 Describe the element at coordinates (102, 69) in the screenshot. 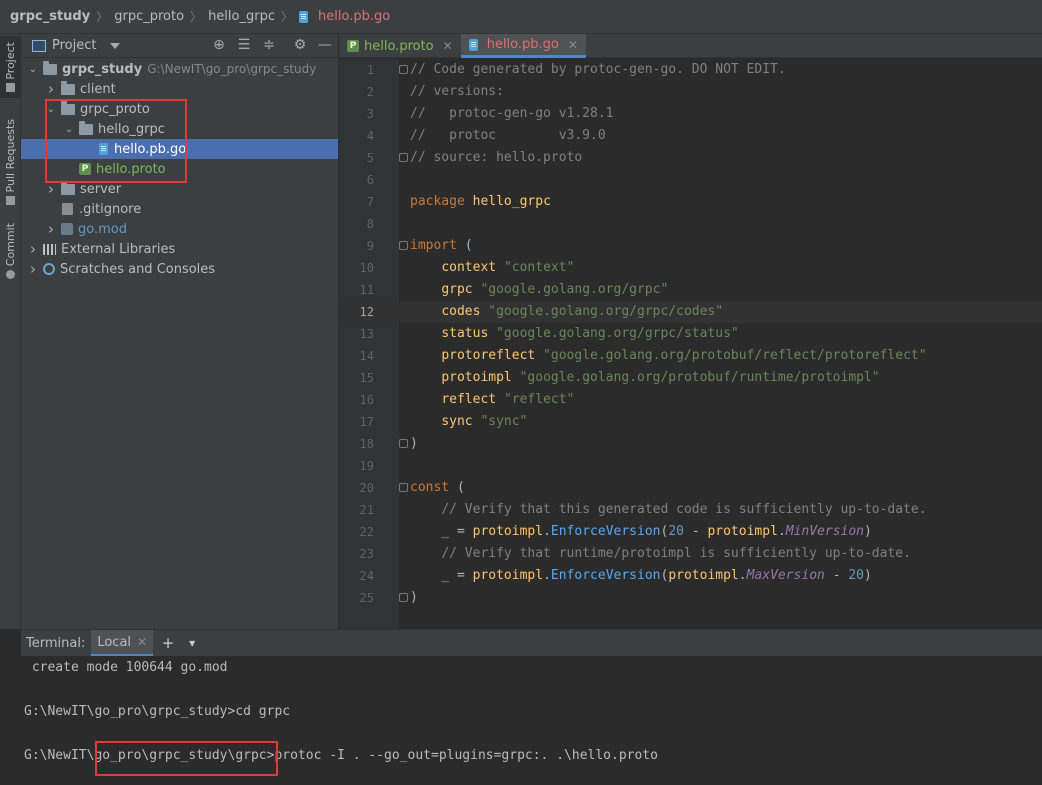

I see `tree-item-label: grpc_study` at that location.